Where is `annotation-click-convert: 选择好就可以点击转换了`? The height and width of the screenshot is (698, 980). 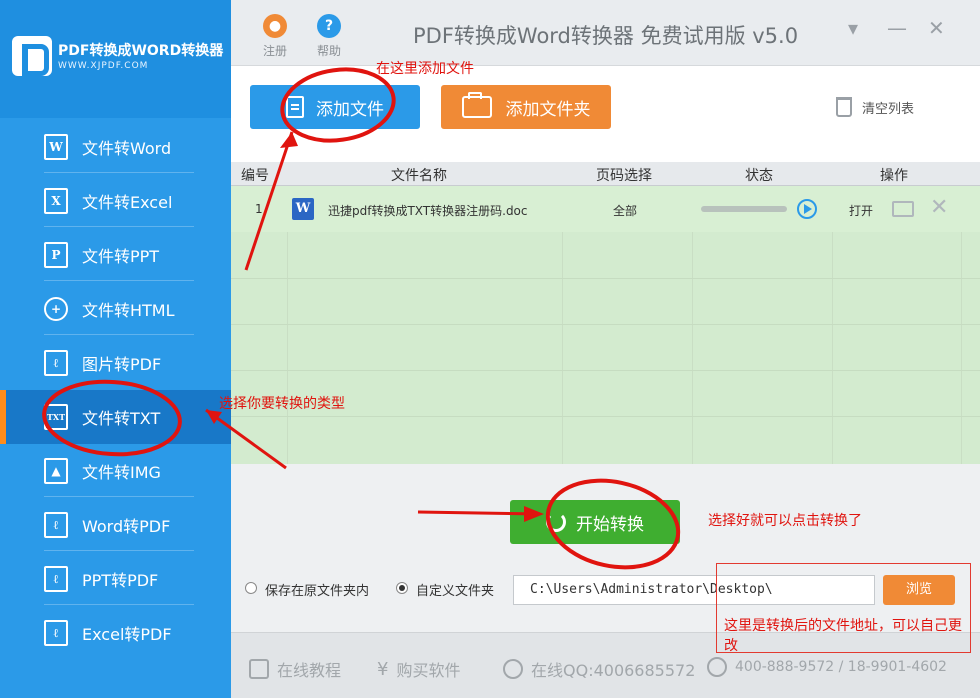 annotation-click-convert: 选择好就可以点击转换了 is located at coordinates (785, 521).